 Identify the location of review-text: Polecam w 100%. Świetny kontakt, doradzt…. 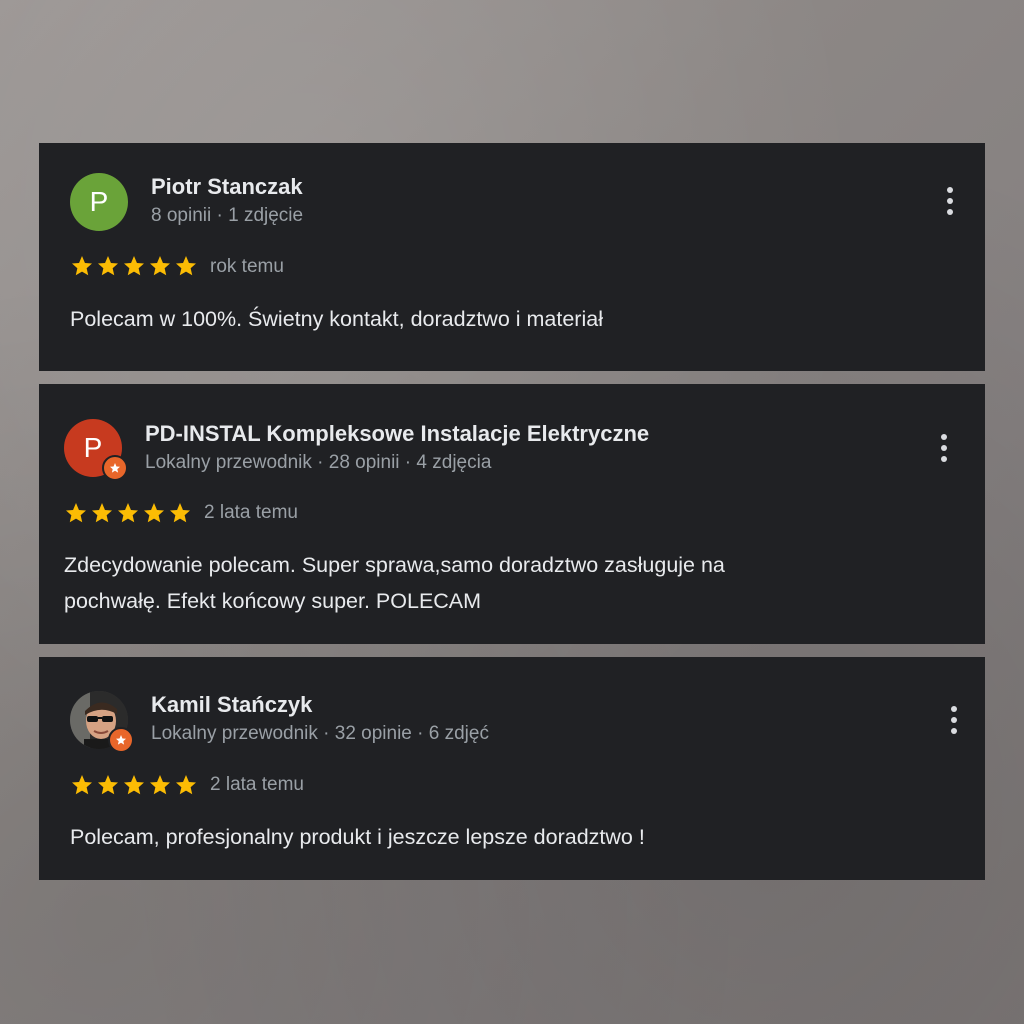
(336, 319).